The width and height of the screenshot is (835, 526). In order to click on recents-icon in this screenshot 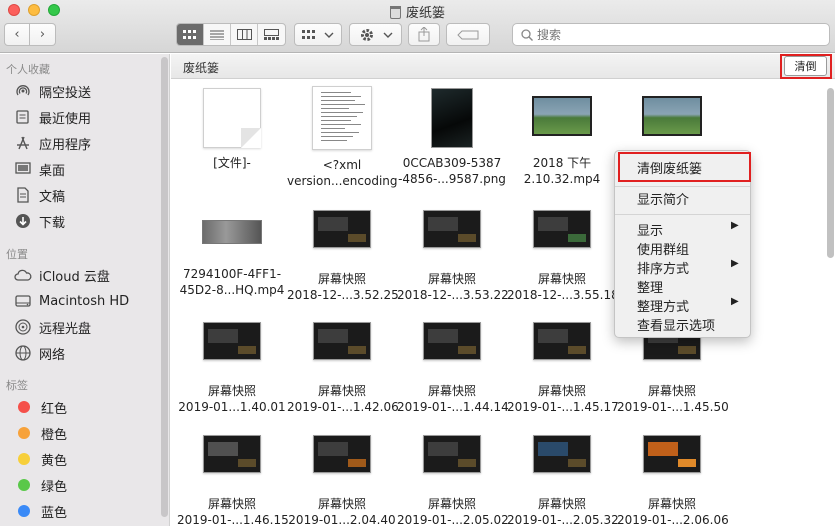, I will do `click(23, 117)`.